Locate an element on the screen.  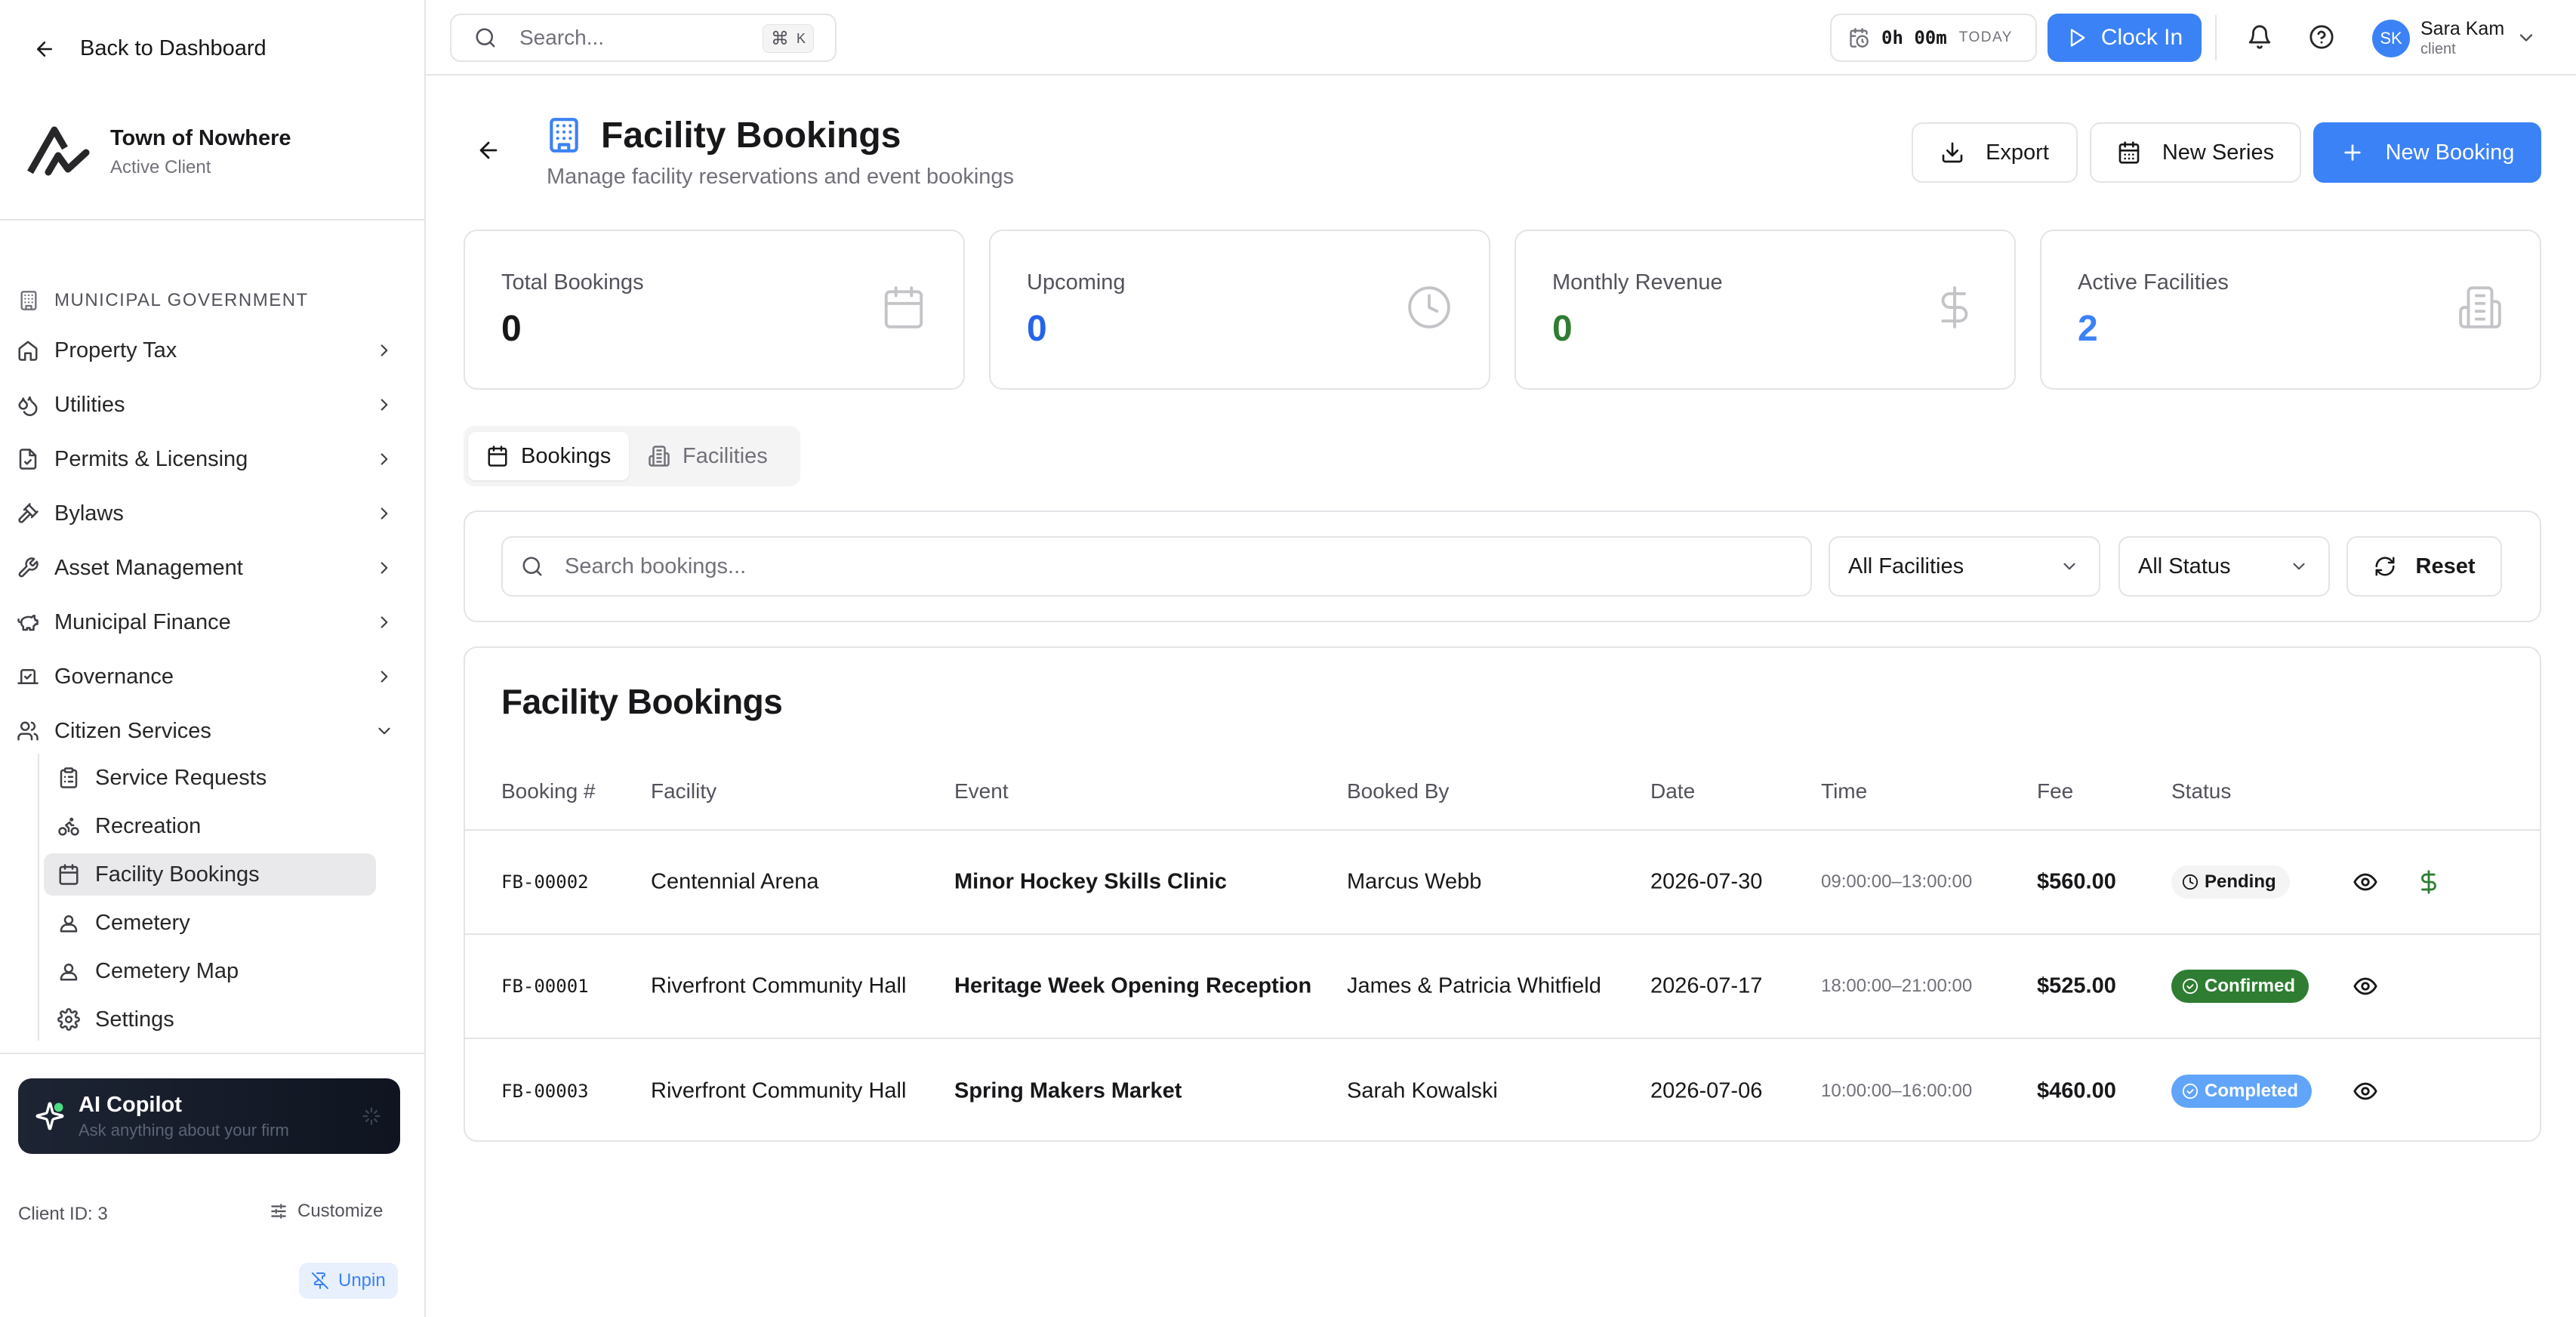
sidebar-item-property-tax: Property Tax is located at coordinates (211, 350).